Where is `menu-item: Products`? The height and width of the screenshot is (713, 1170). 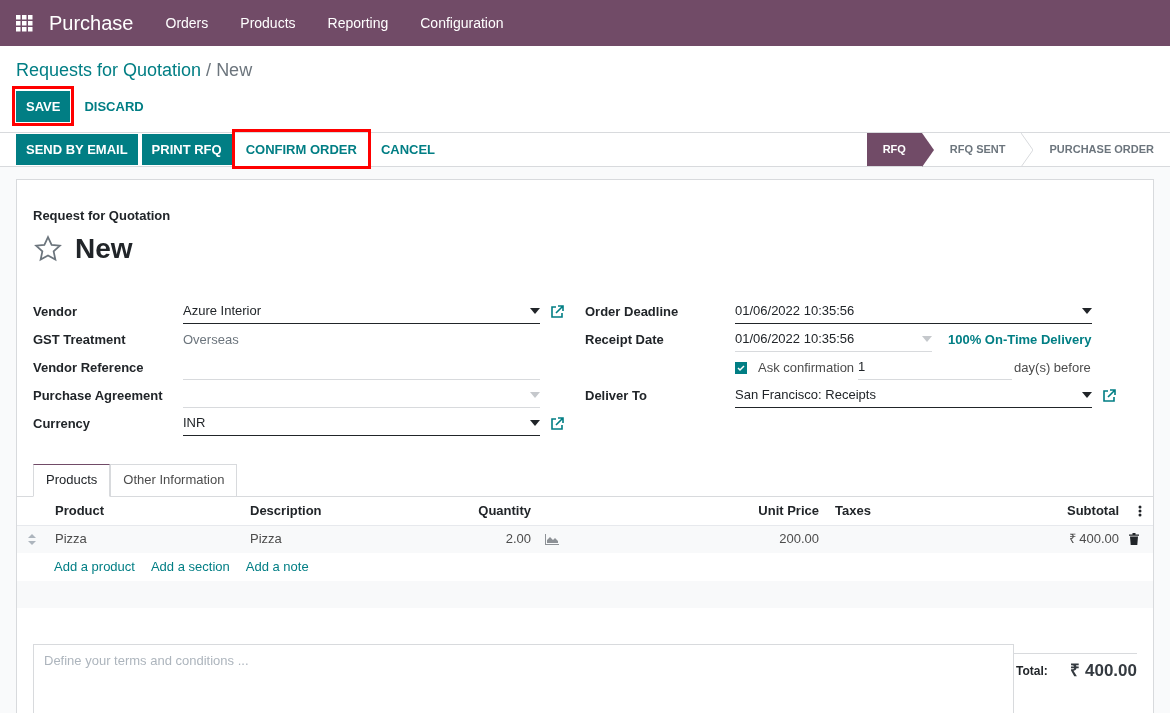
menu-item: Products is located at coordinates (268, 23).